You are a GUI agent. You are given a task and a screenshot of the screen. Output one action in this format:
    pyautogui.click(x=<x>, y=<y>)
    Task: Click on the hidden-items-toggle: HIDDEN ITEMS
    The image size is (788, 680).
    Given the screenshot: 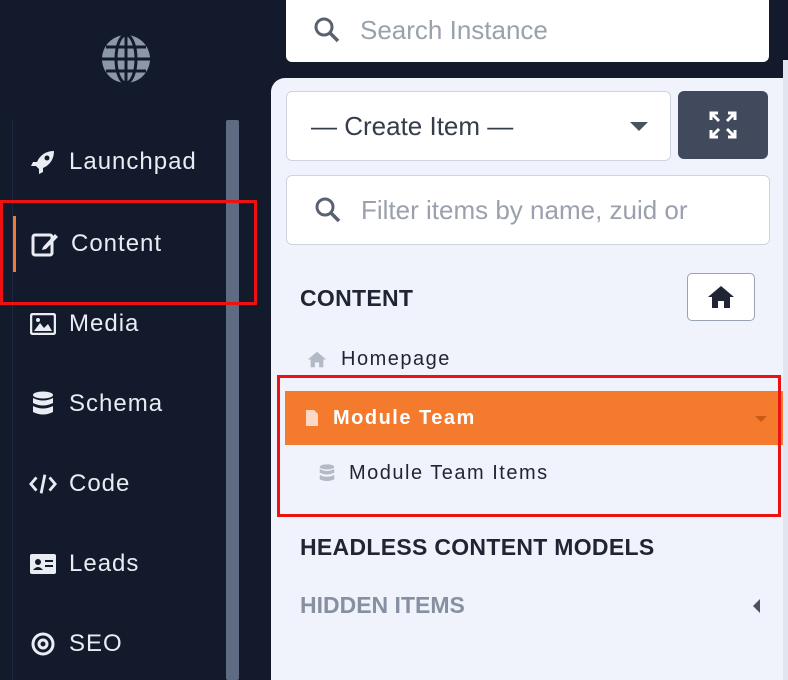 What is the action you would take?
    pyautogui.click(x=530, y=605)
    